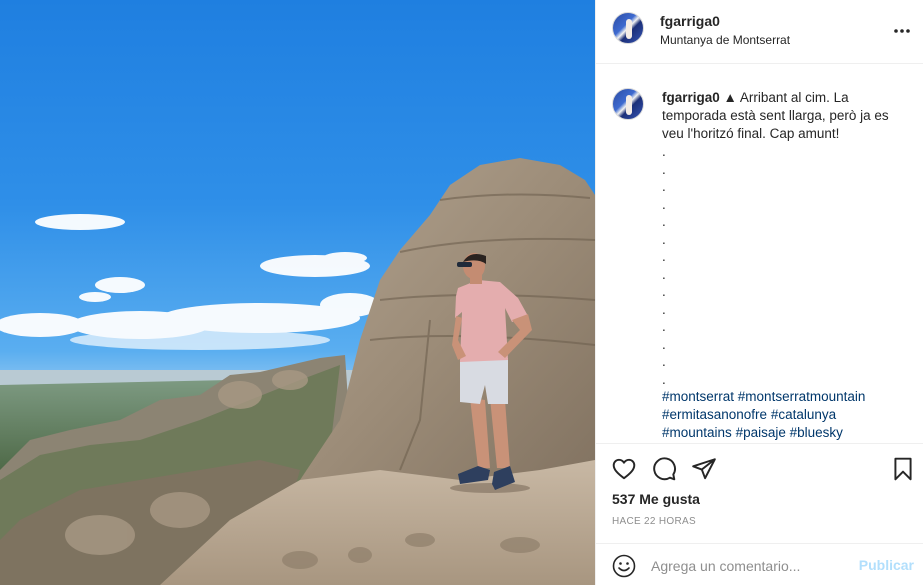  Describe the element at coordinates (628, 28) in the screenshot. I see `avatar` at that location.